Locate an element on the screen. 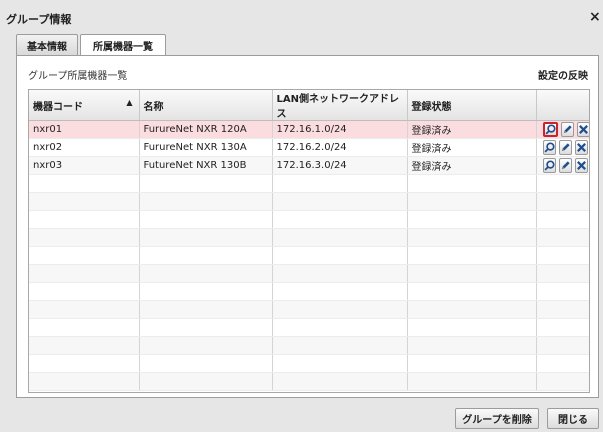 This screenshot has height=432, width=603. cell-lan-address: 172.16.3.0/24 is located at coordinates (340, 165).